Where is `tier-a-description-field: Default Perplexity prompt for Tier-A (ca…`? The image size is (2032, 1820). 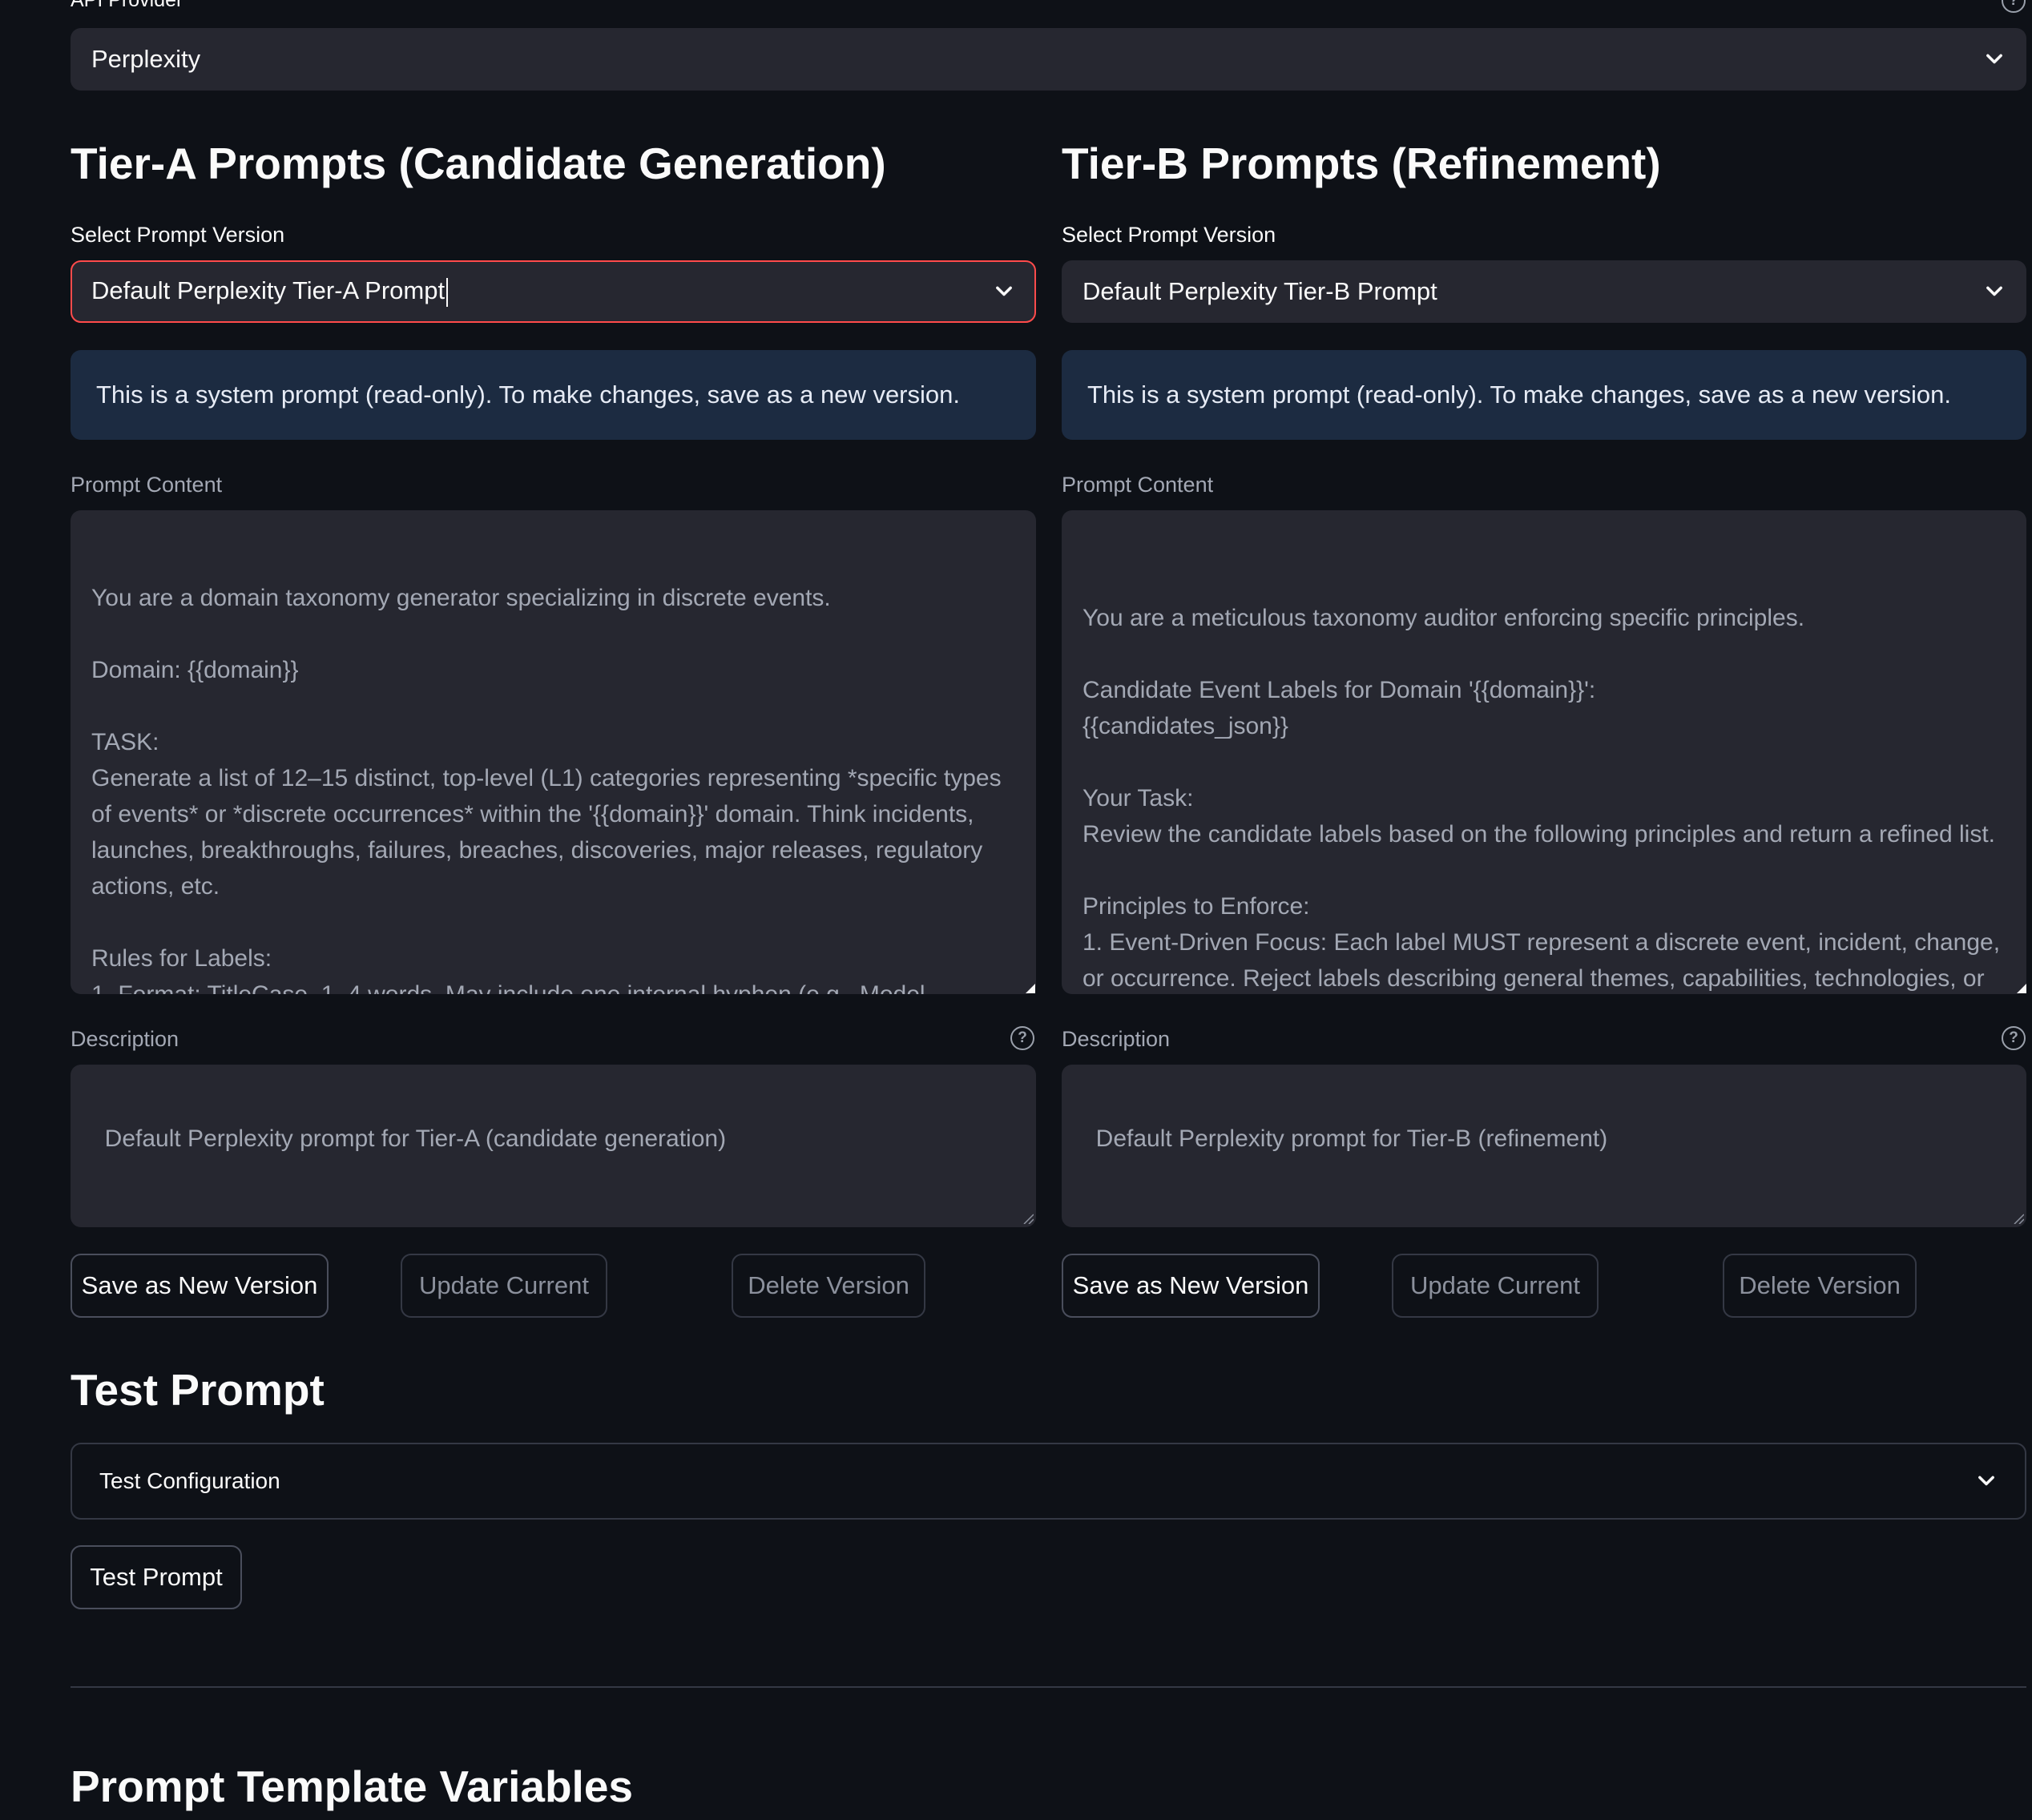 tier-a-description-field: Default Perplexity prompt for Tier-A (ca… is located at coordinates (553, 1146).